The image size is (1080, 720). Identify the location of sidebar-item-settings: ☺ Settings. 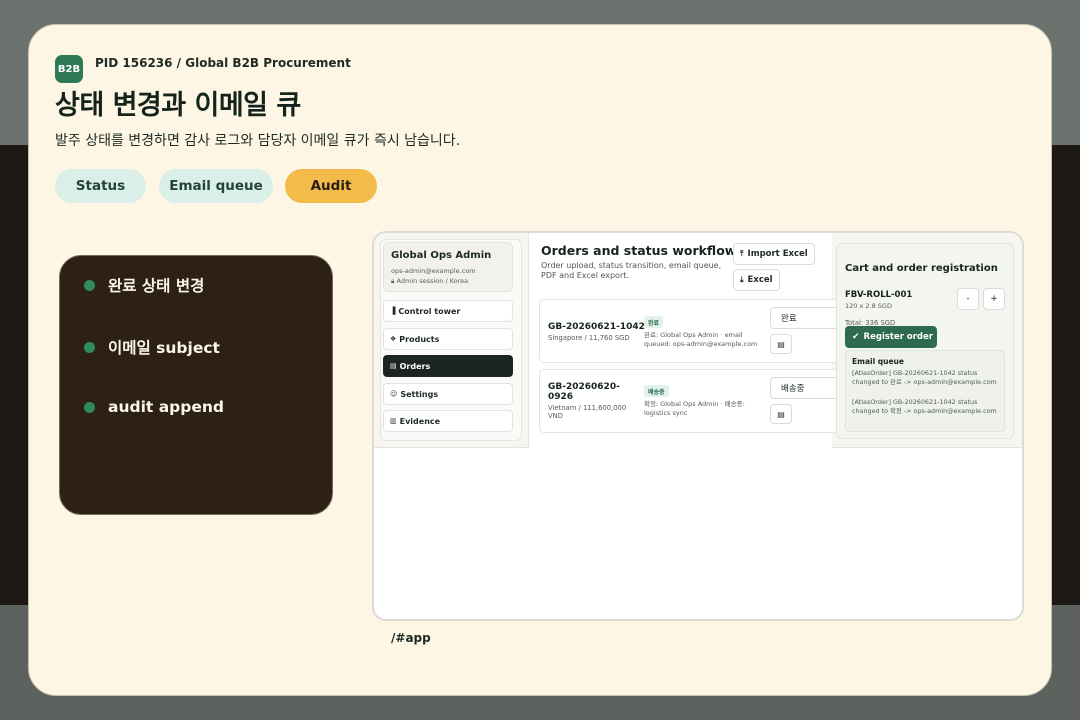
(448, 394).